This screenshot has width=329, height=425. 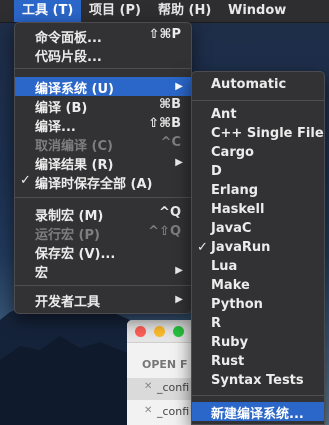 What do you see at coordinates (170, 212) in the screenshot?
I see `menu-item-shortcut: ^Q` at bounding box center [170, 212].